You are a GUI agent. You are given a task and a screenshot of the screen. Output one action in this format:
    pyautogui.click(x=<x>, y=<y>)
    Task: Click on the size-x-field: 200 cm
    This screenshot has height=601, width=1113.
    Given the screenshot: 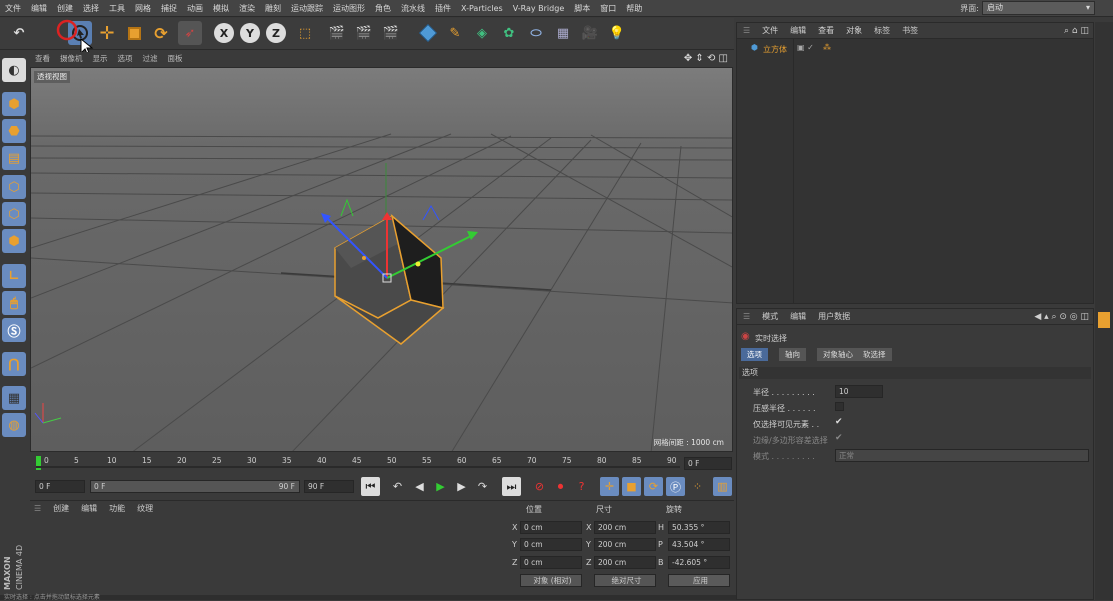 What is the action you would take?
    pyautogui.click(x=625, y=527)
    